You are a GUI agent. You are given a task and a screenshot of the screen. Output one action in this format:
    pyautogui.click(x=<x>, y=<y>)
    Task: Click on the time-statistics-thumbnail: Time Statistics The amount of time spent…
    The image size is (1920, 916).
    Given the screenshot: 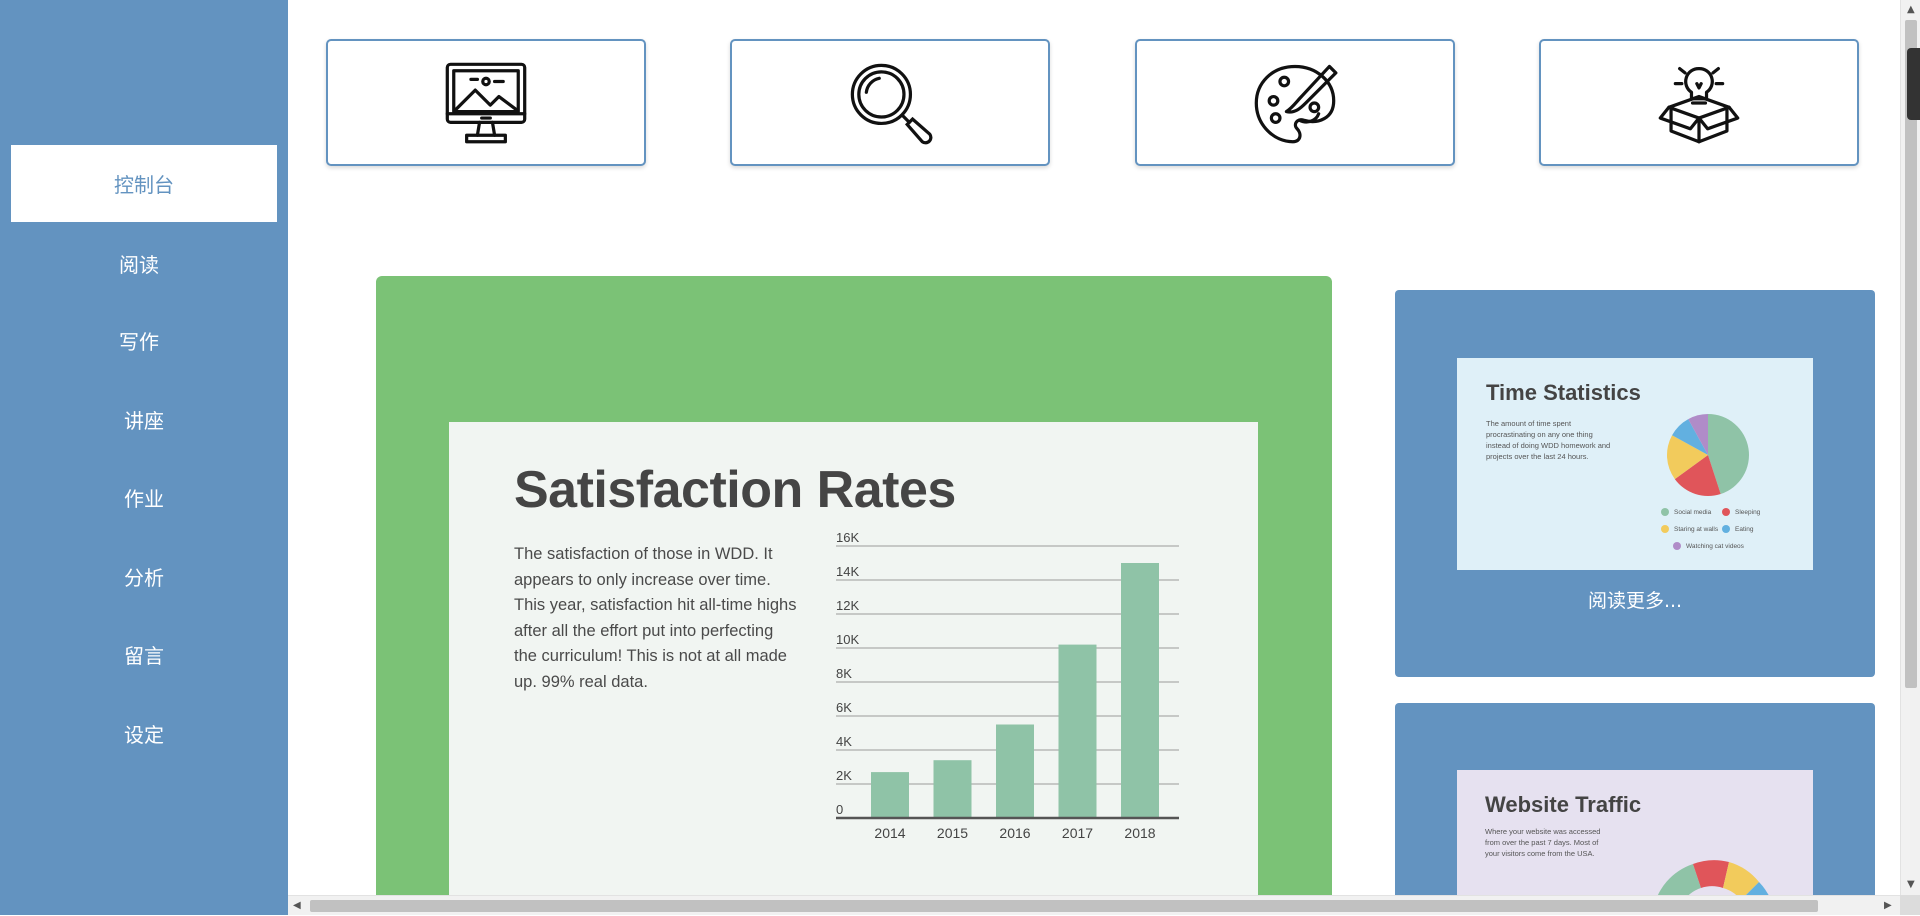 What is the action you would take?
    pyautogui.click(x=1635, y=464)
    